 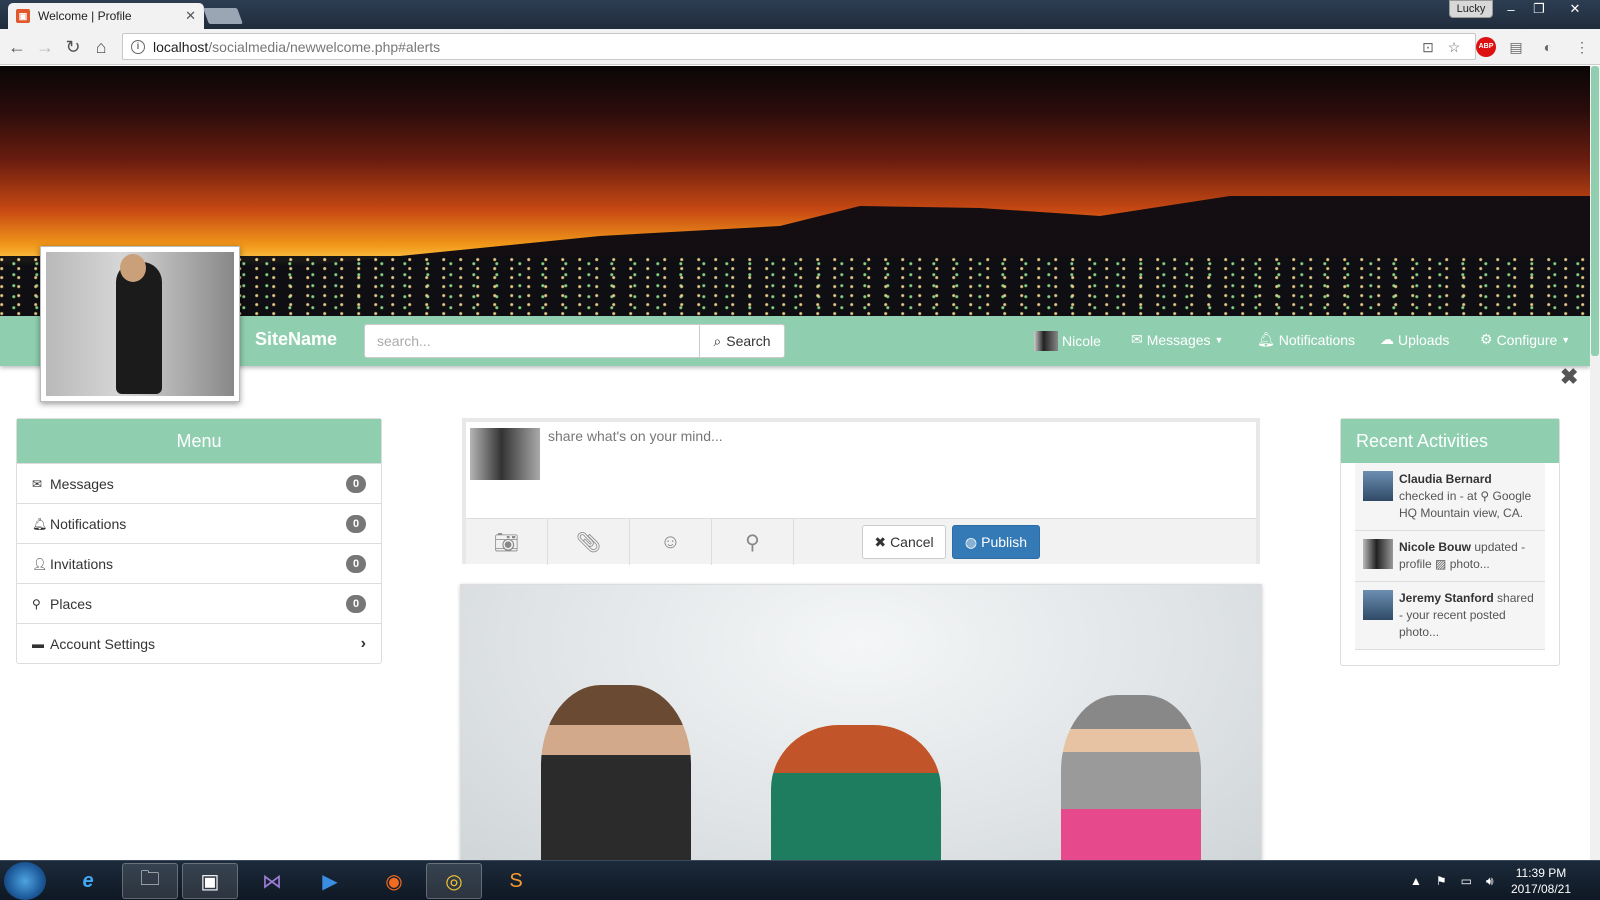 I want to click on home-icon: ⌂, so click(x=101, y=47).